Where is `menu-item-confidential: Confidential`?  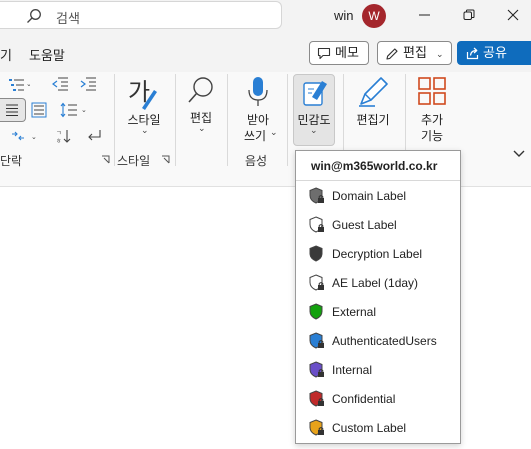 menu-item-confidential: Confidential is located at coordinates (378, 399).